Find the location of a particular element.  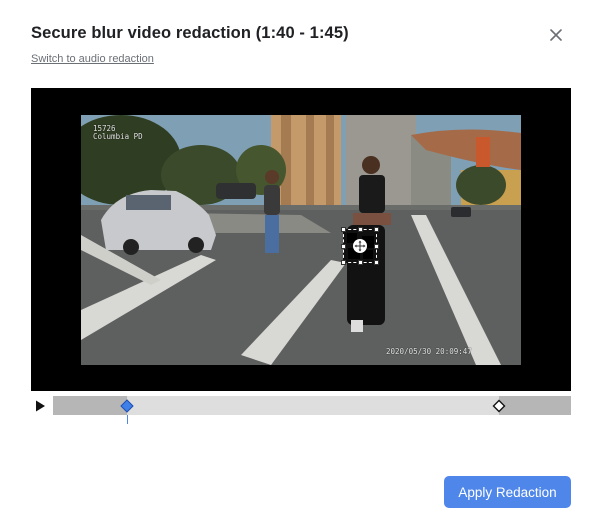

end-marker is located at coordinates (499, 406).